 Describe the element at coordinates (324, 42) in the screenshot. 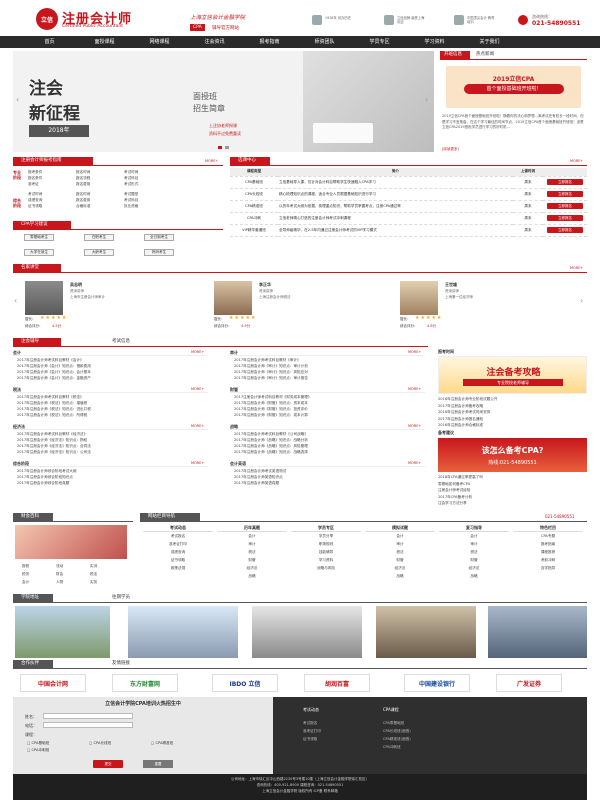

I see `nav-teachers: 师资团队` at that location.